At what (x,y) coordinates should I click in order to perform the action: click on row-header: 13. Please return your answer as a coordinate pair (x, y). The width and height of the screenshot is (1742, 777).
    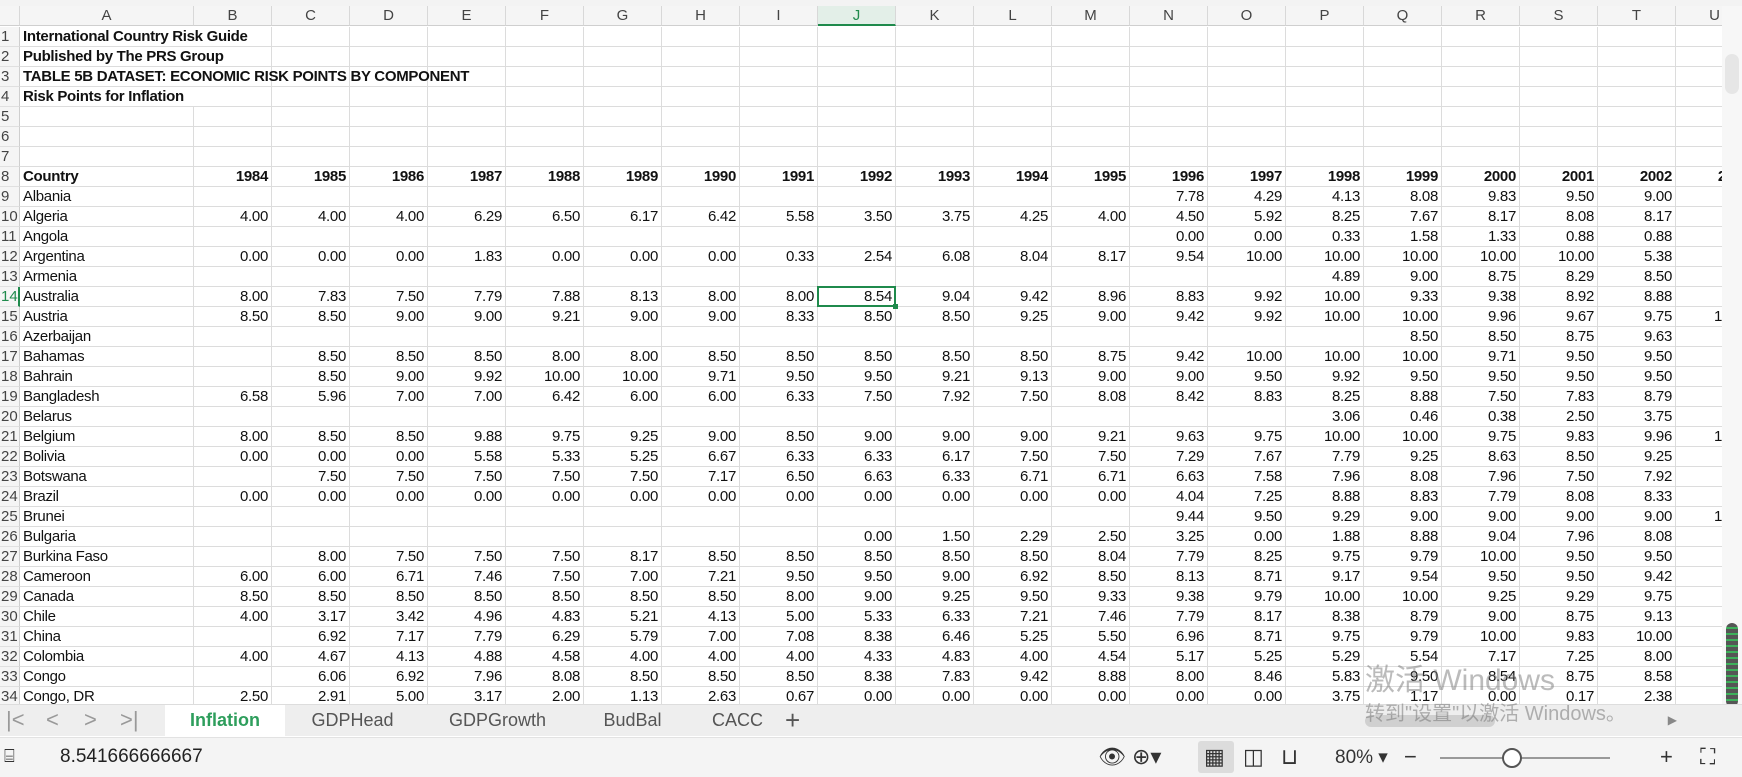
    Looking at the image, I should click on (10, 276).